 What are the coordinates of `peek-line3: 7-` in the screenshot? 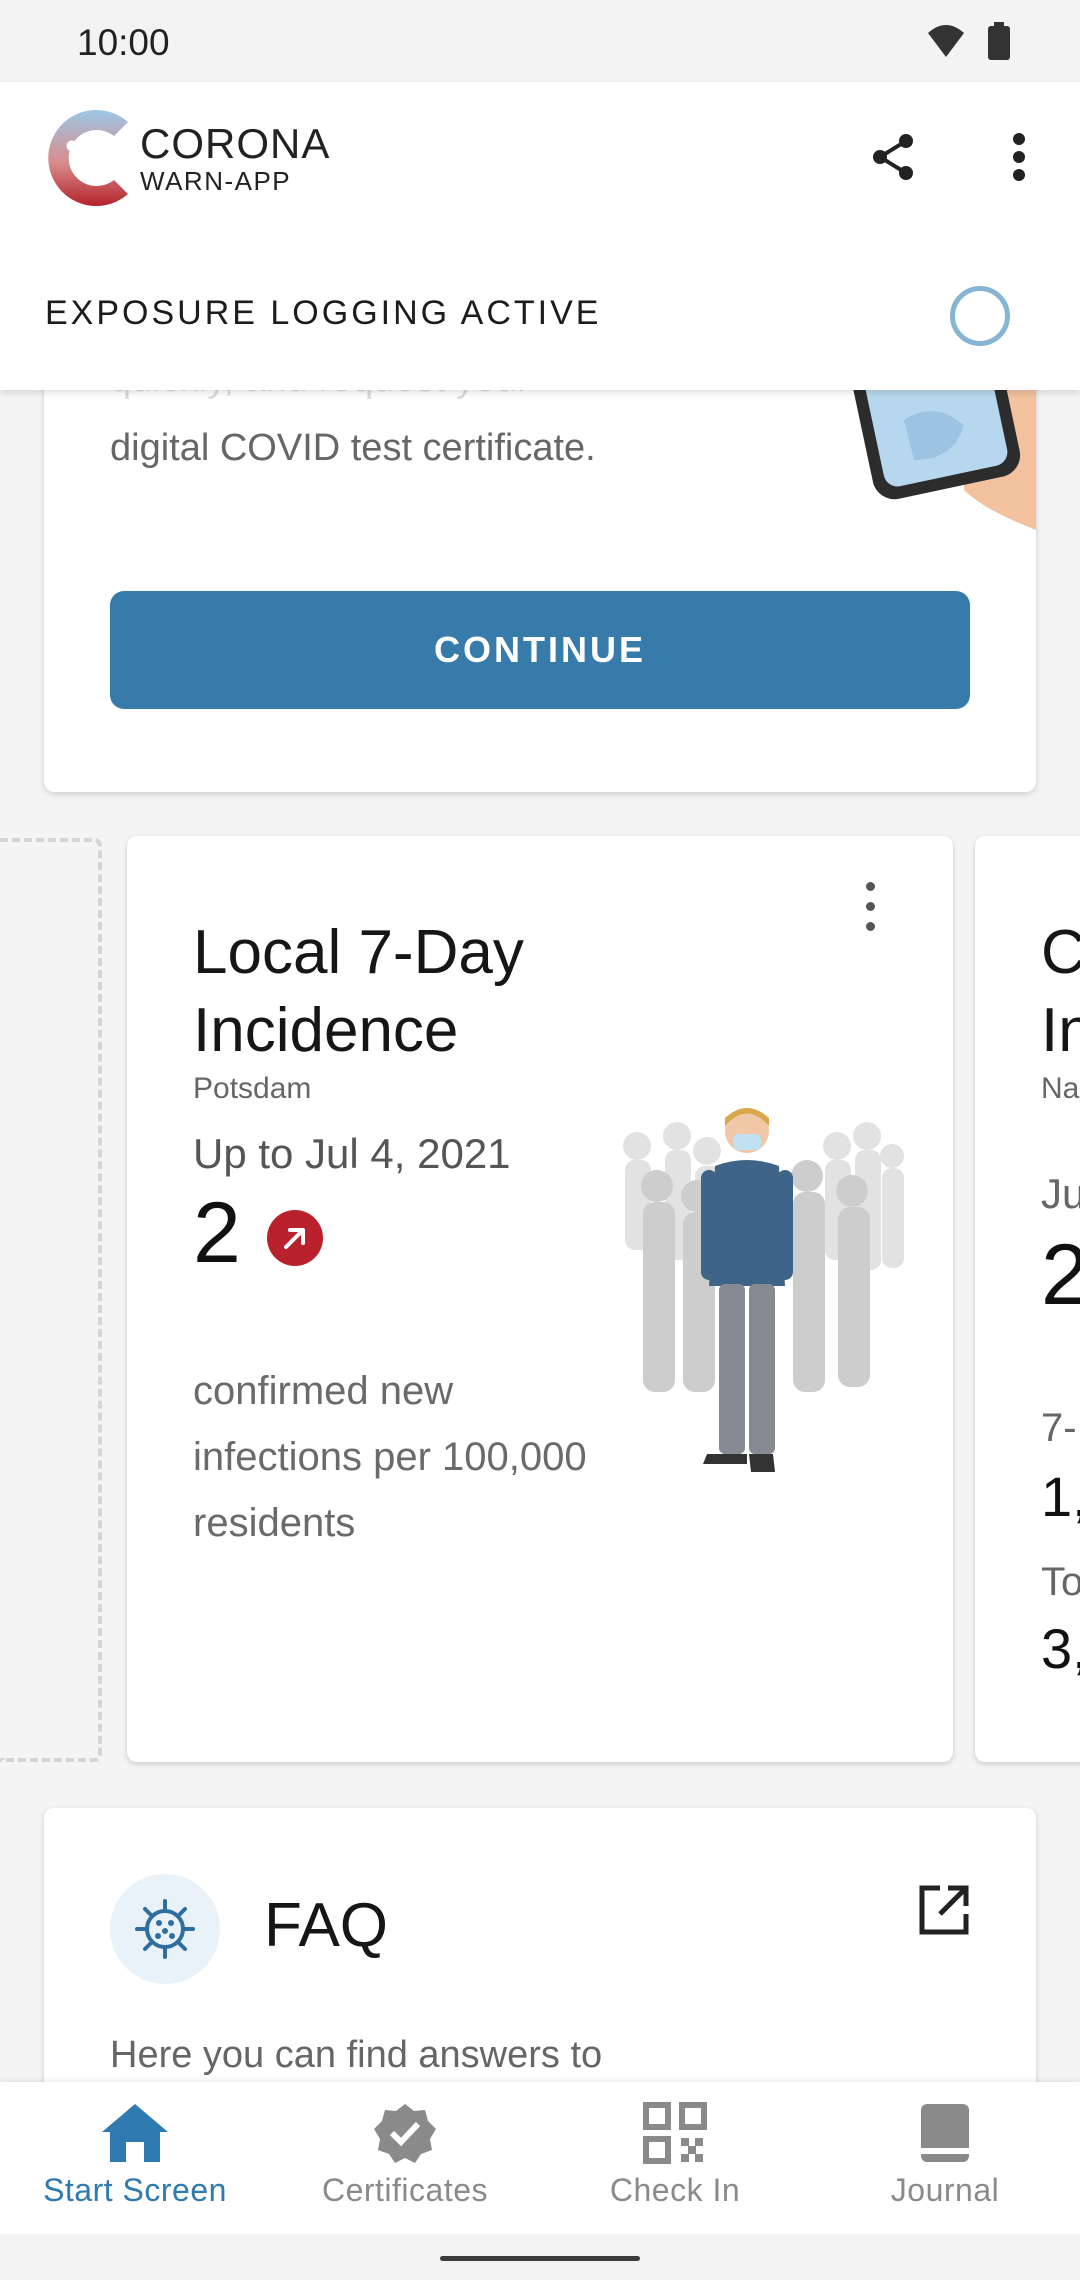 It's located at (1059, 1428).